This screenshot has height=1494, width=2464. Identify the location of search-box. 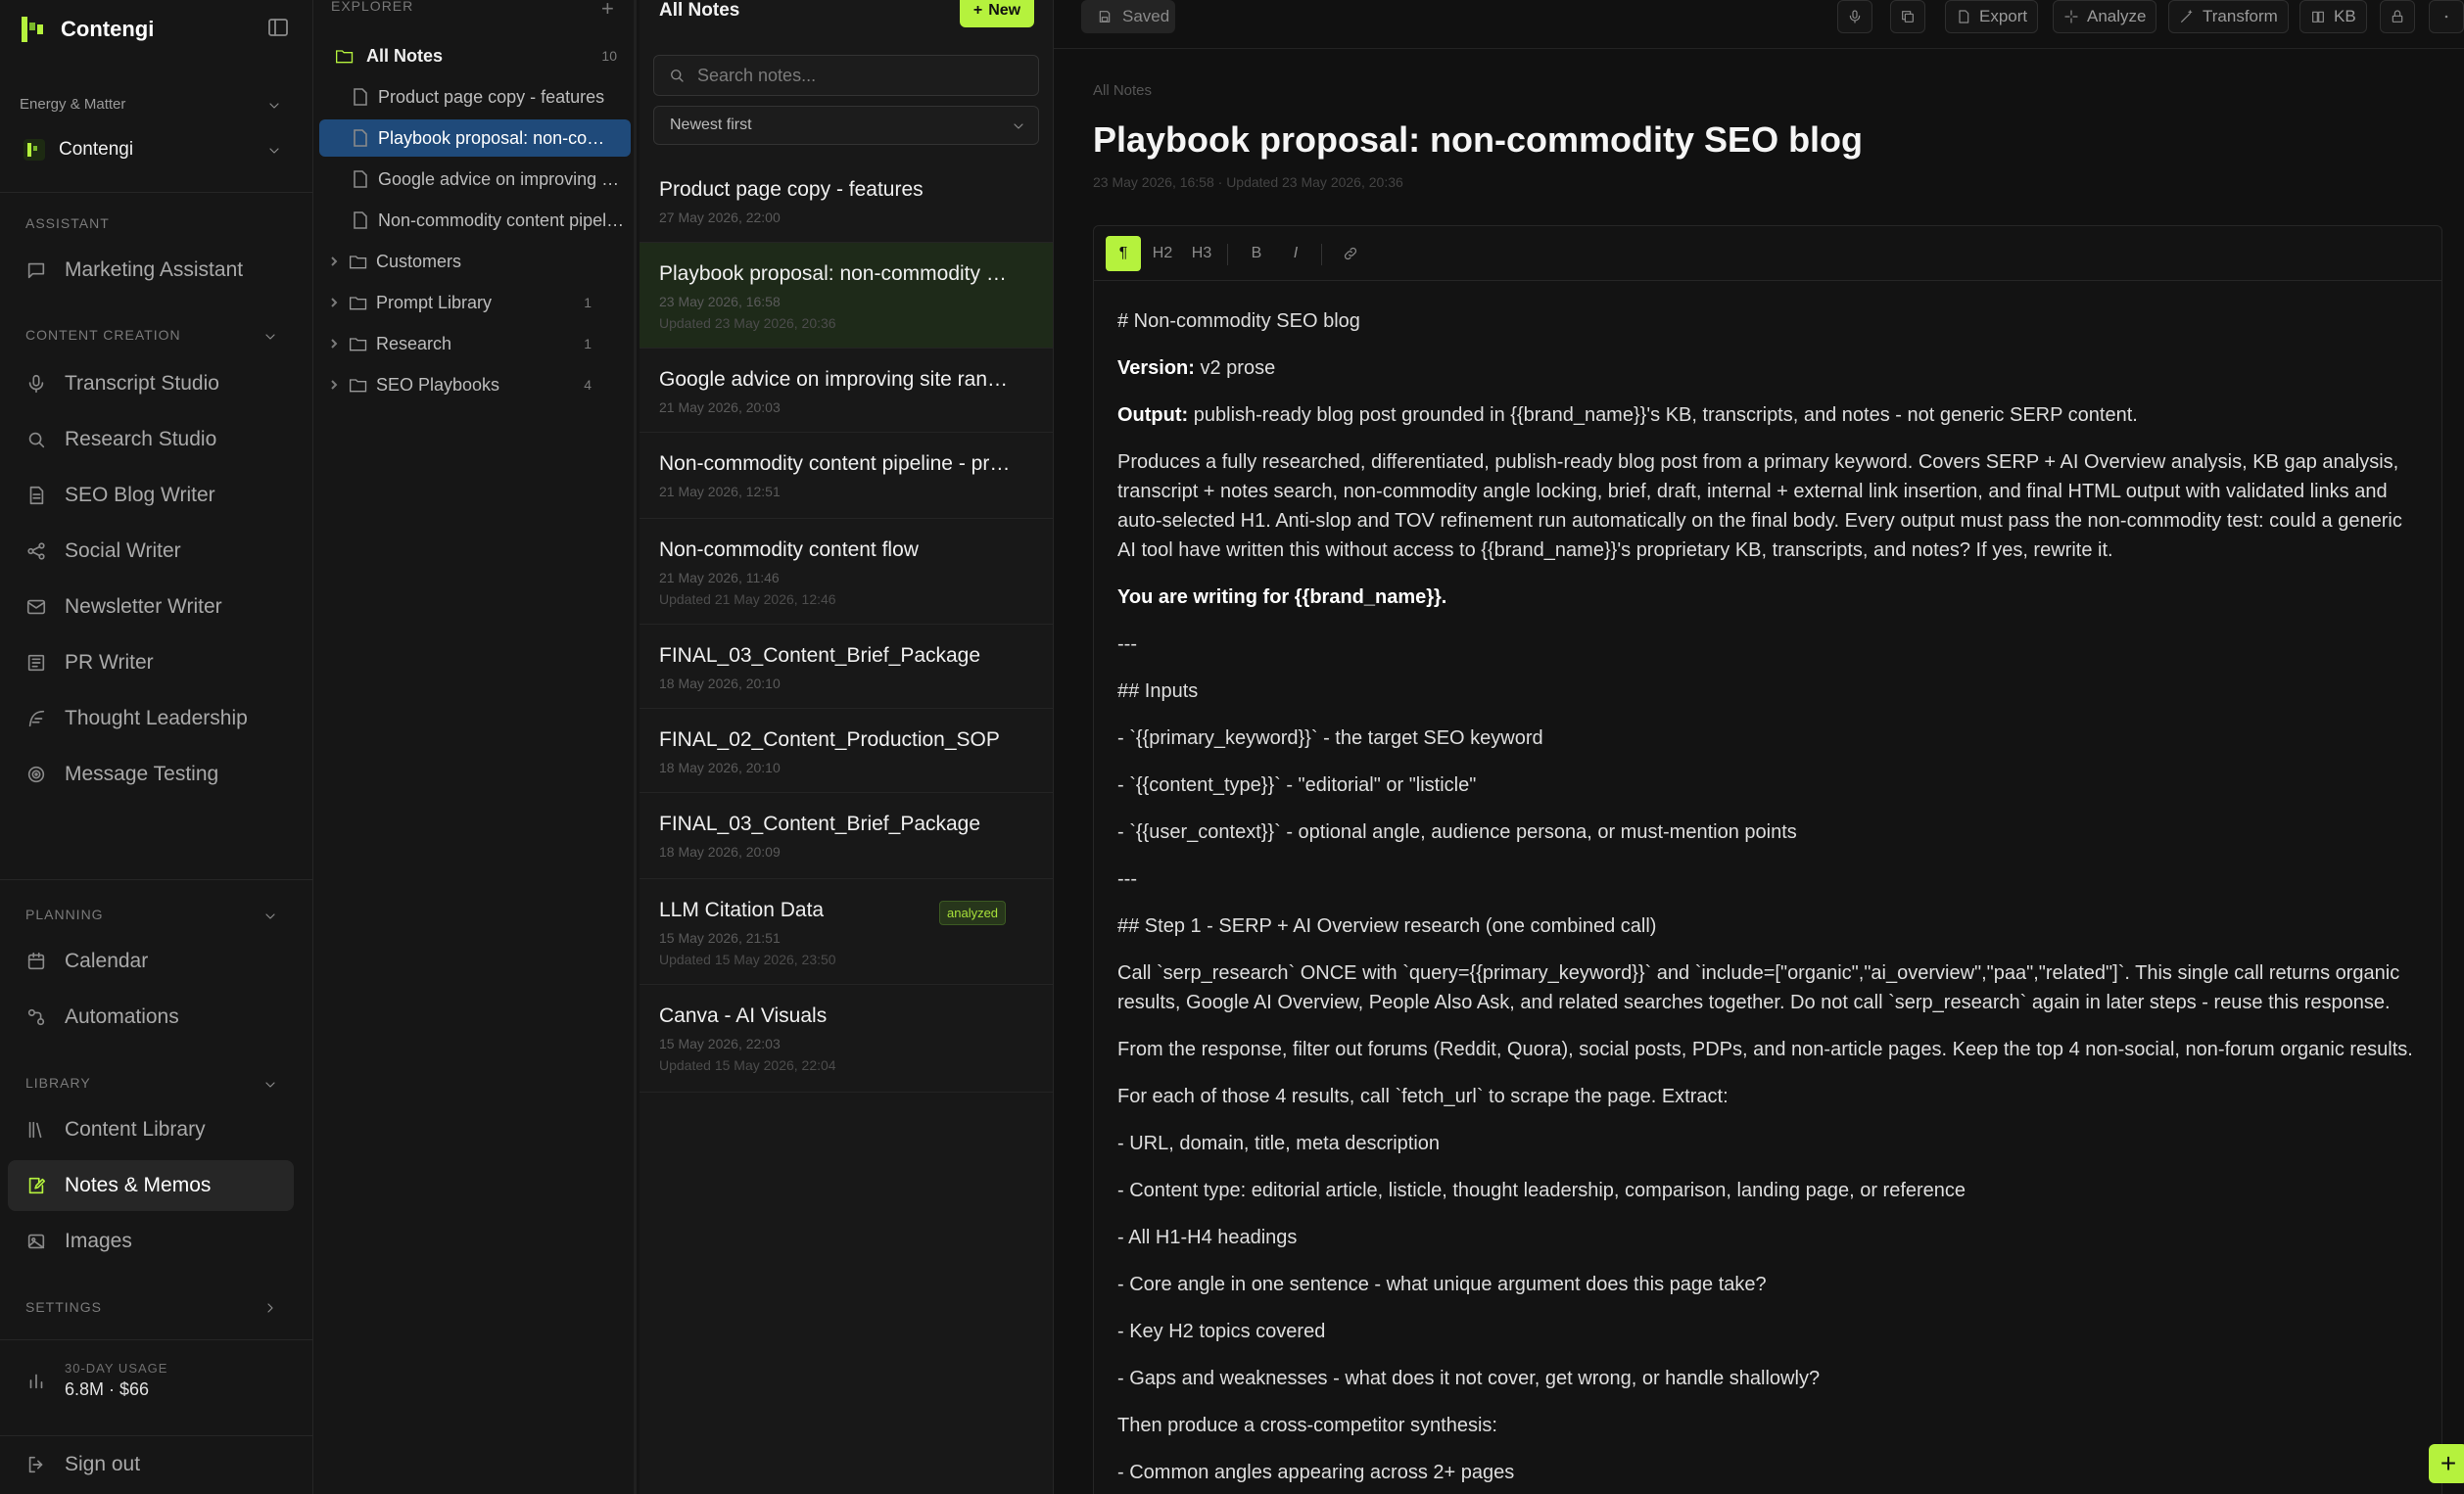
(846, 75).